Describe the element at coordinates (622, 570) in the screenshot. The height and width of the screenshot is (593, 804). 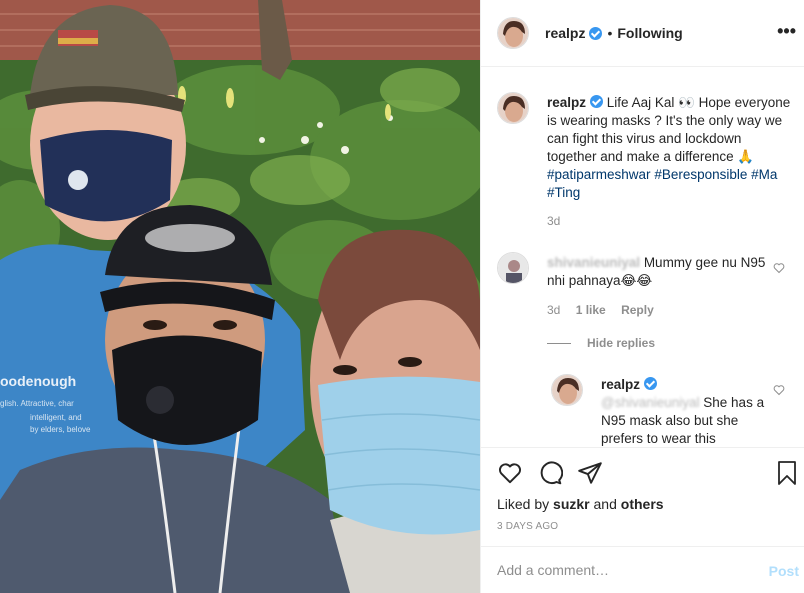
I see `comment-input` at that location.